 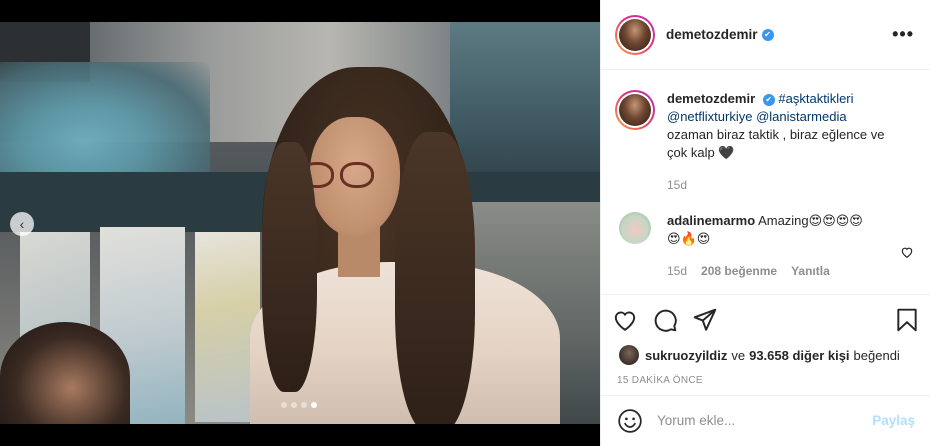 What do you see at coordinates (810, 271) in the screenshot?
I see `reply-button: Yanıtla` at bounding box center [810, 271].